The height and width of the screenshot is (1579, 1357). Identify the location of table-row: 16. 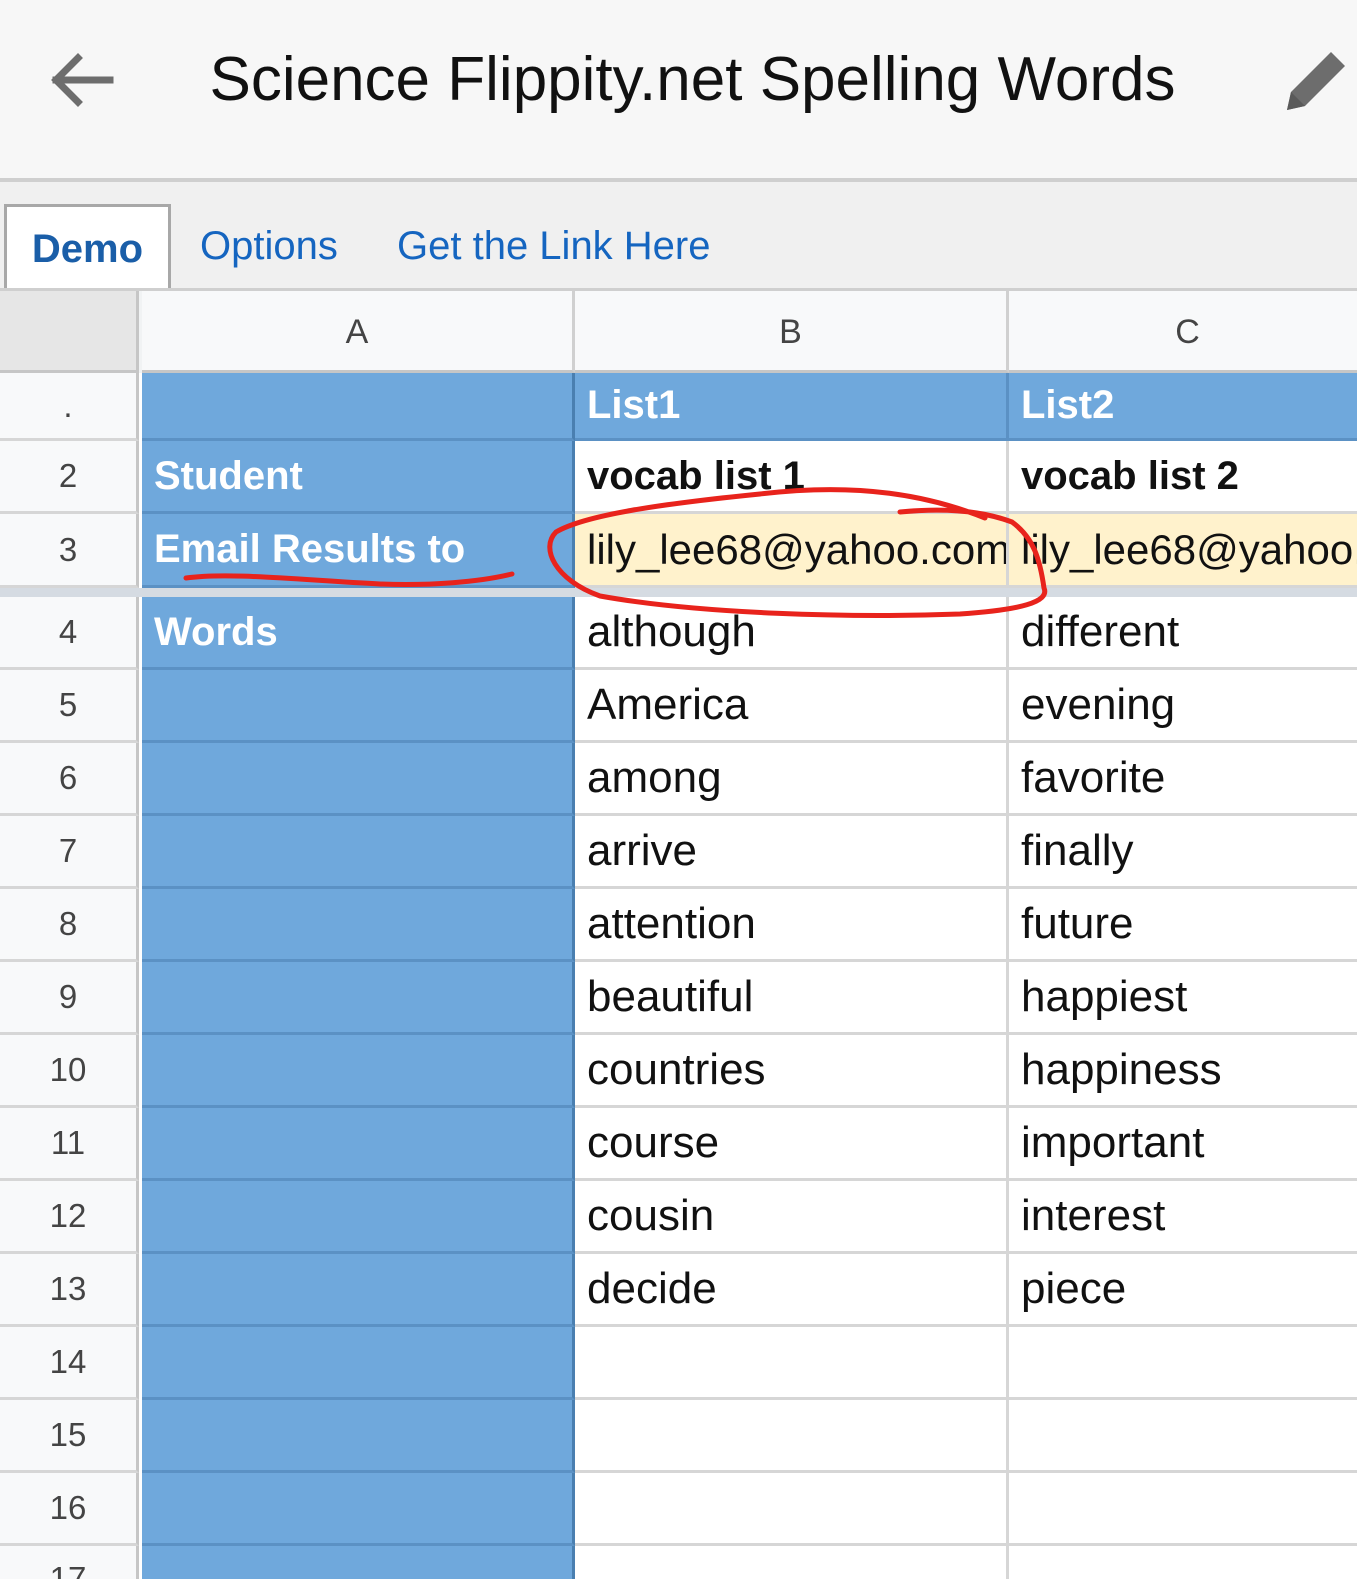
(678, 1509).